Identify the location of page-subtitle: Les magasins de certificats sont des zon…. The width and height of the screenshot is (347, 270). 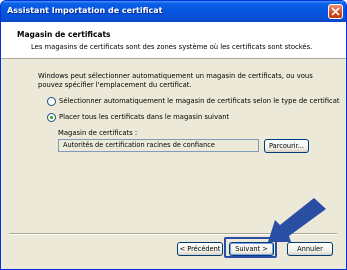
(172, 47).